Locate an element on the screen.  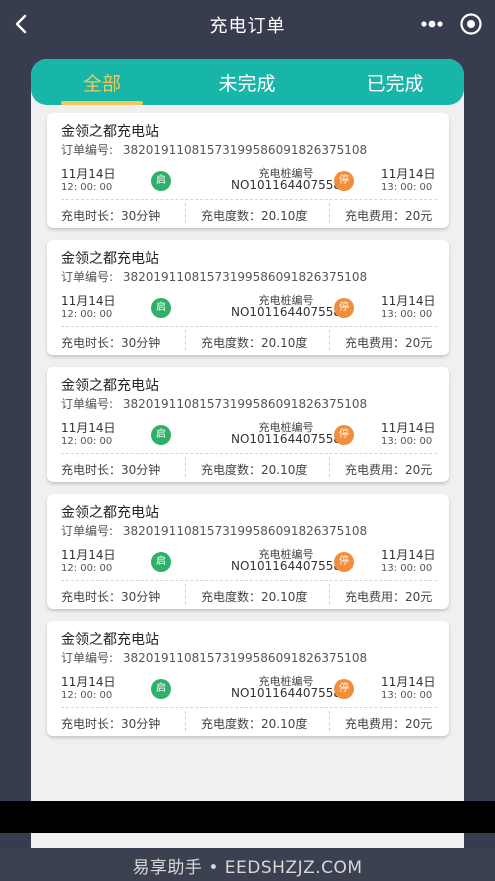
mini-program-capsule is located at coordinates (451, 24).